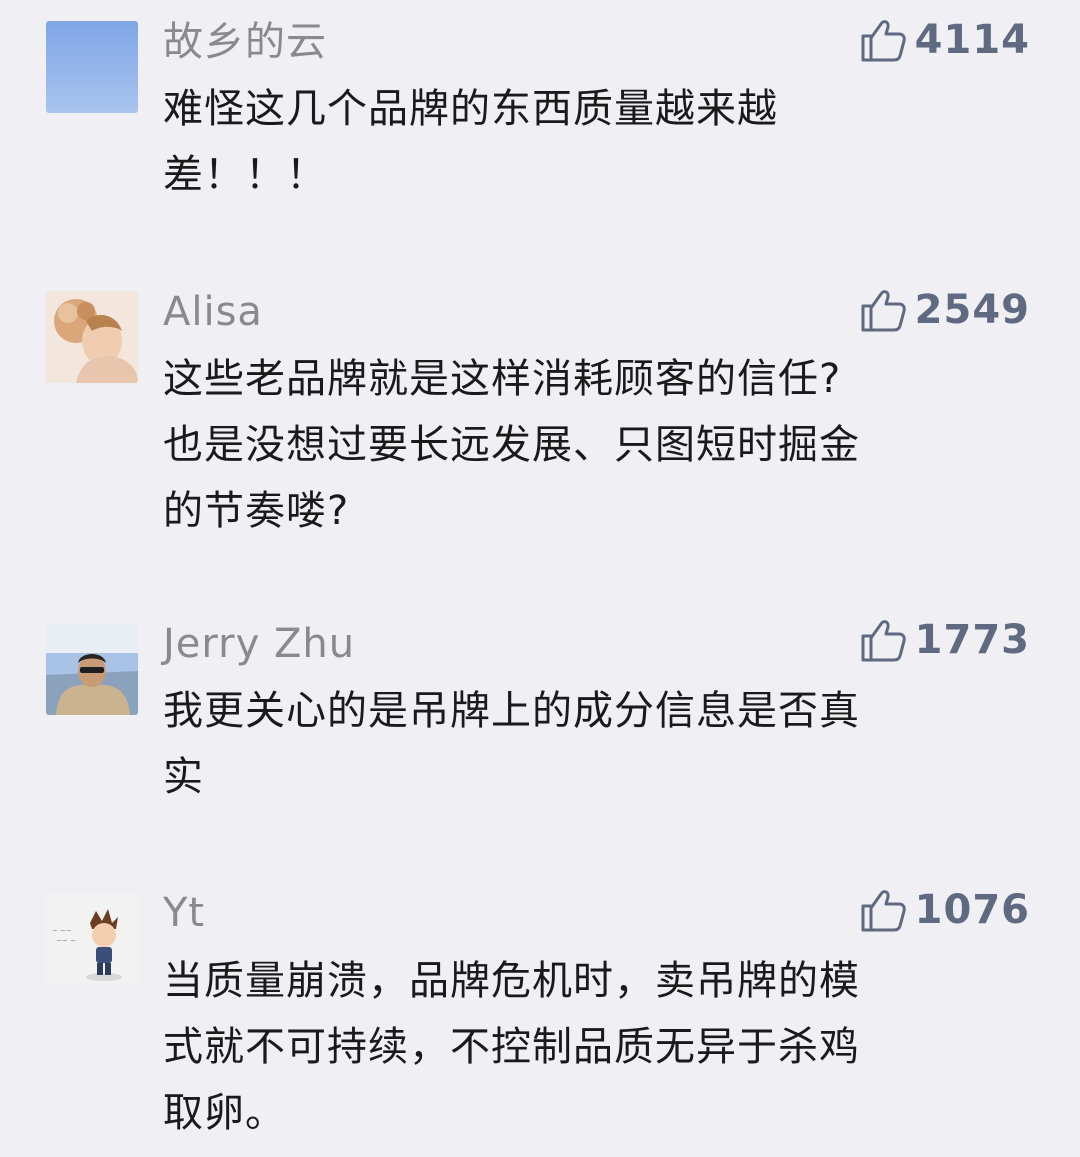  What do you see at coordinates (972, 640) in the screenshot?
I see `like-count: 1773` at bounding box center [972, 640].